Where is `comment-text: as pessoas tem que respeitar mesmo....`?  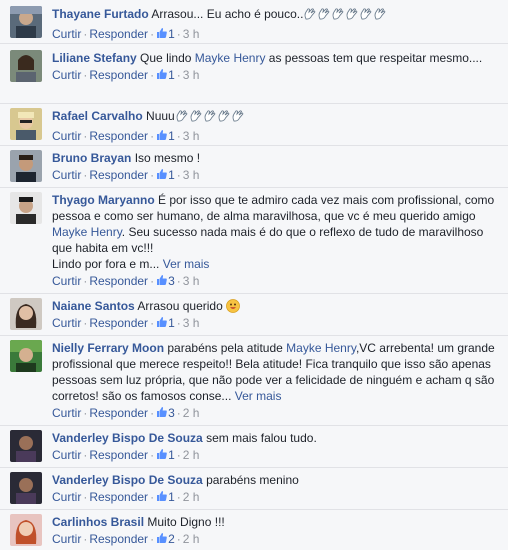
comment-text: as pessoas tem que respeitar mesmo.... is located at coordinates (375, 58).